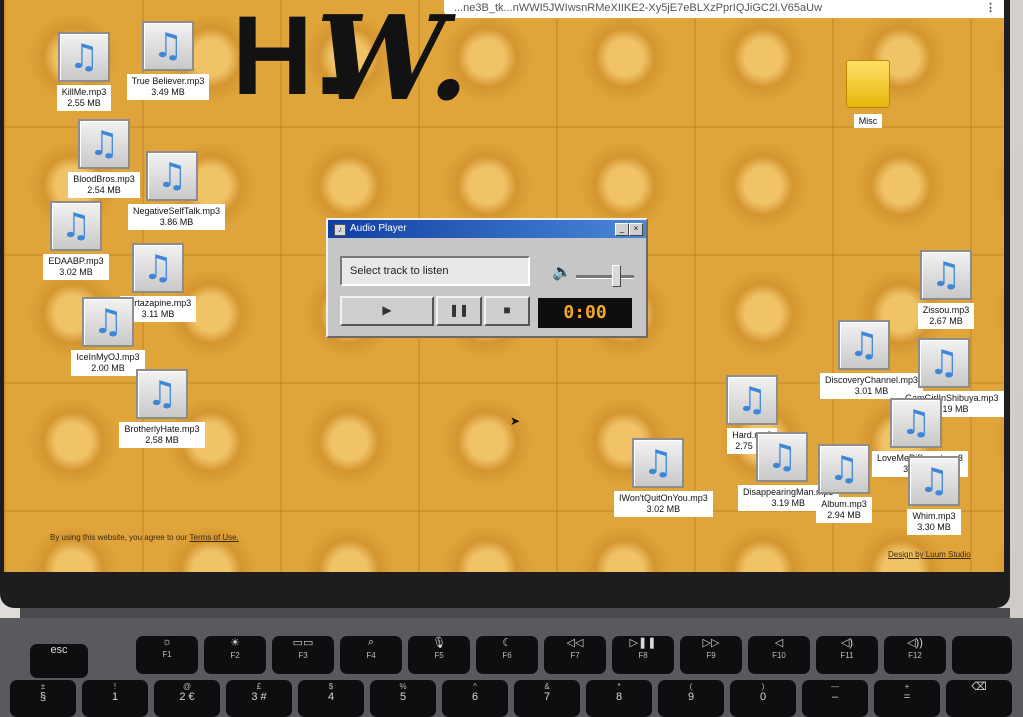 The image size is (1023, 717). What do you see at coordinates (946, 316) in the screenshot?
I see `icon-label: Zissou.mp3 2.67 MB` at bounding box center [946, 316].